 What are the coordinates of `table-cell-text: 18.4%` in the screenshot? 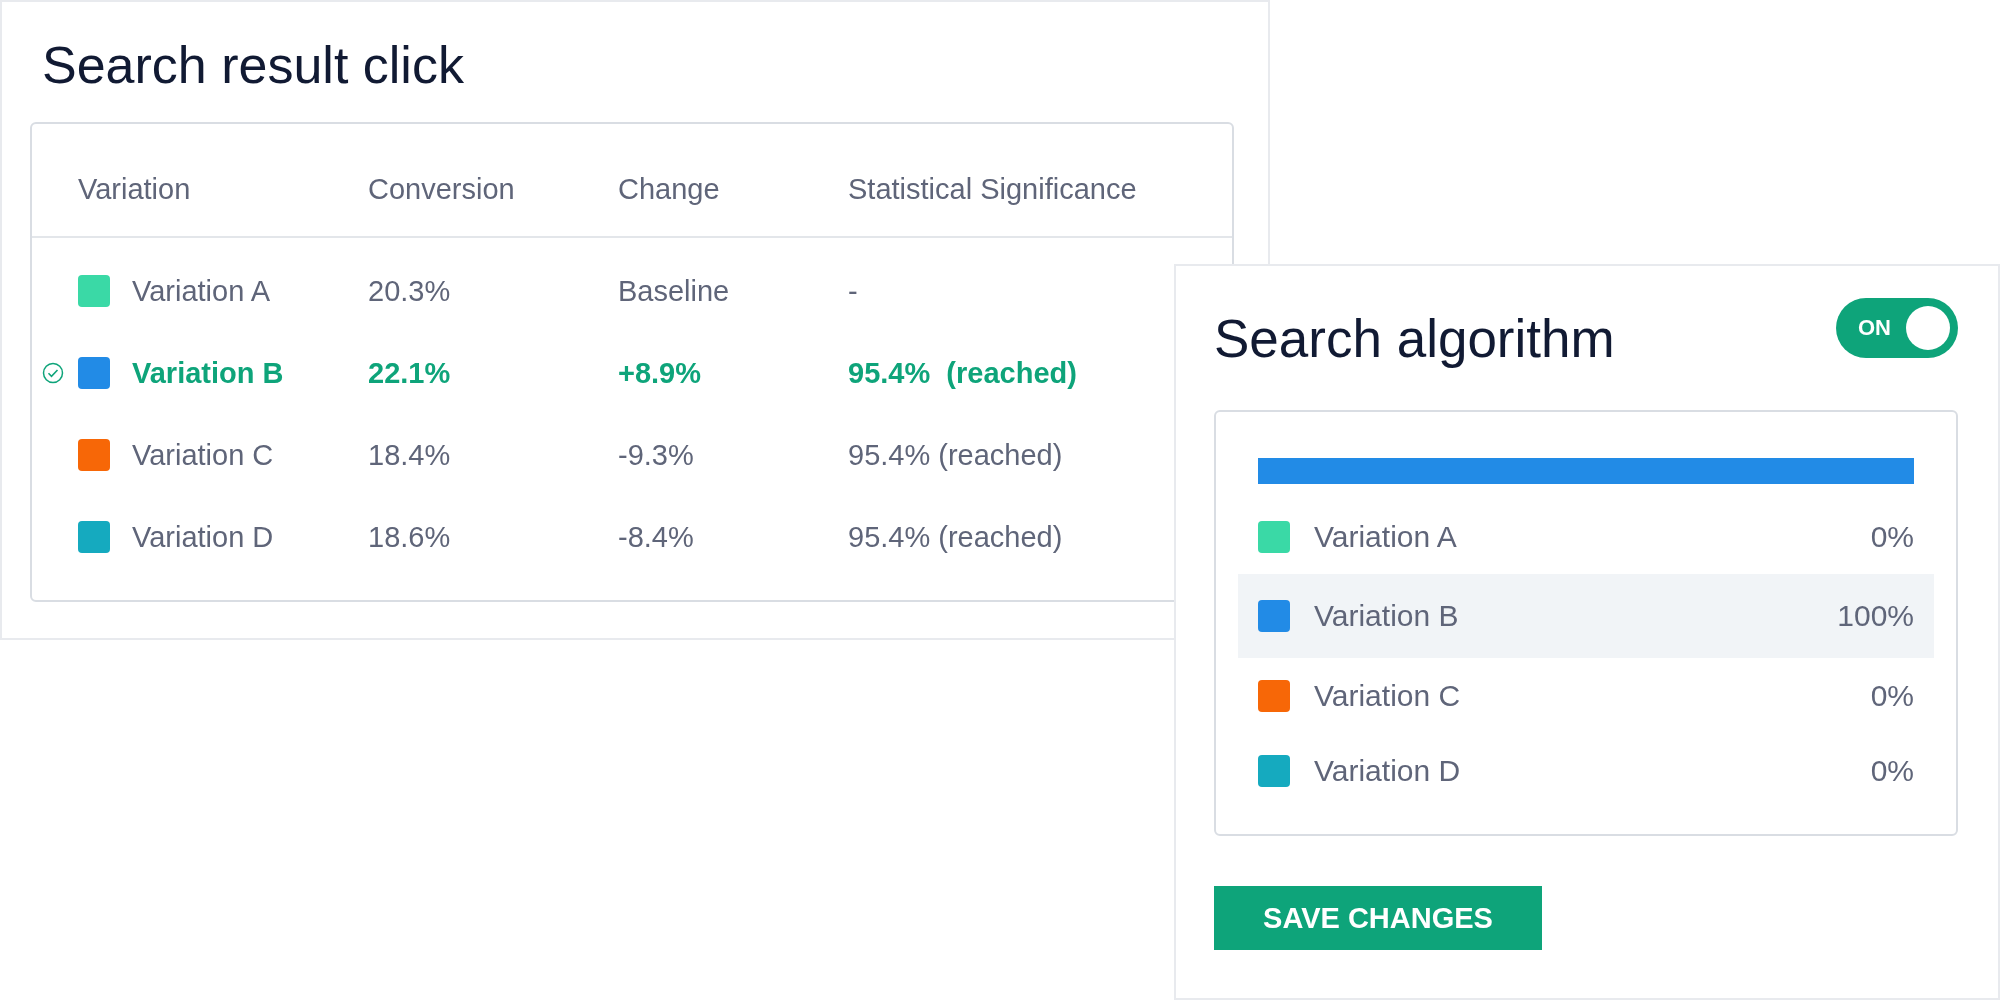 It's located at (410, 455).